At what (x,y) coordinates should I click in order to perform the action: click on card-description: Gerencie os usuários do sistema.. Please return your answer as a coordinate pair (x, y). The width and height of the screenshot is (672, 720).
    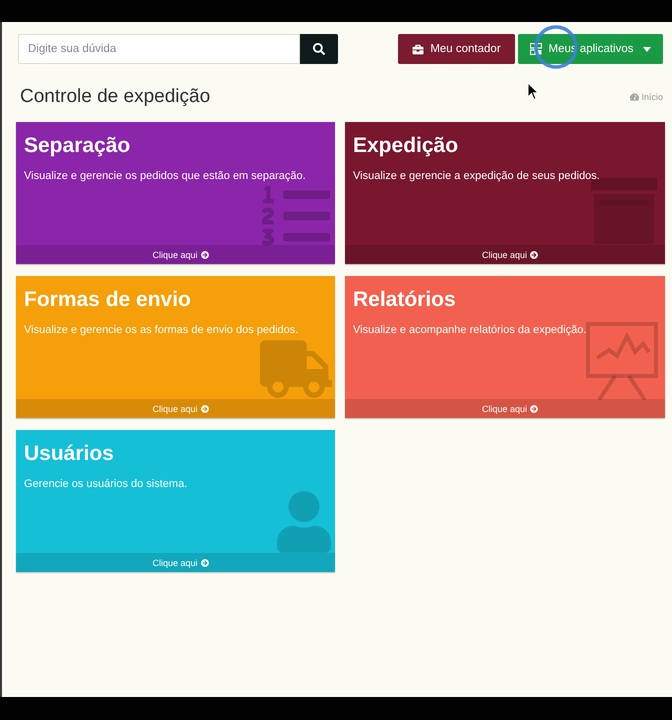
    Looking at the image, I should click on (106, 484).